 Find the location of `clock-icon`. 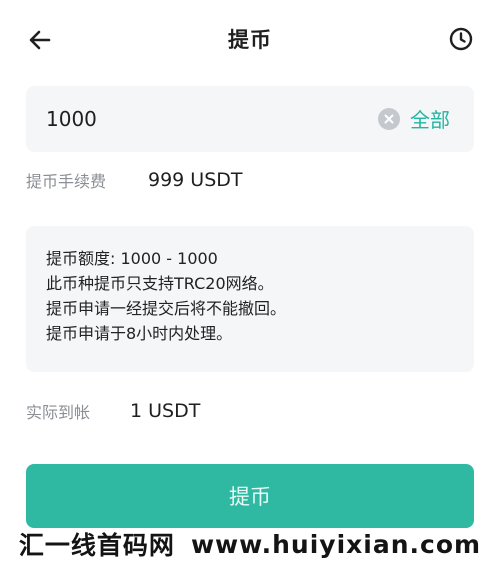

clock-icon is located at coordinates (461, 39).